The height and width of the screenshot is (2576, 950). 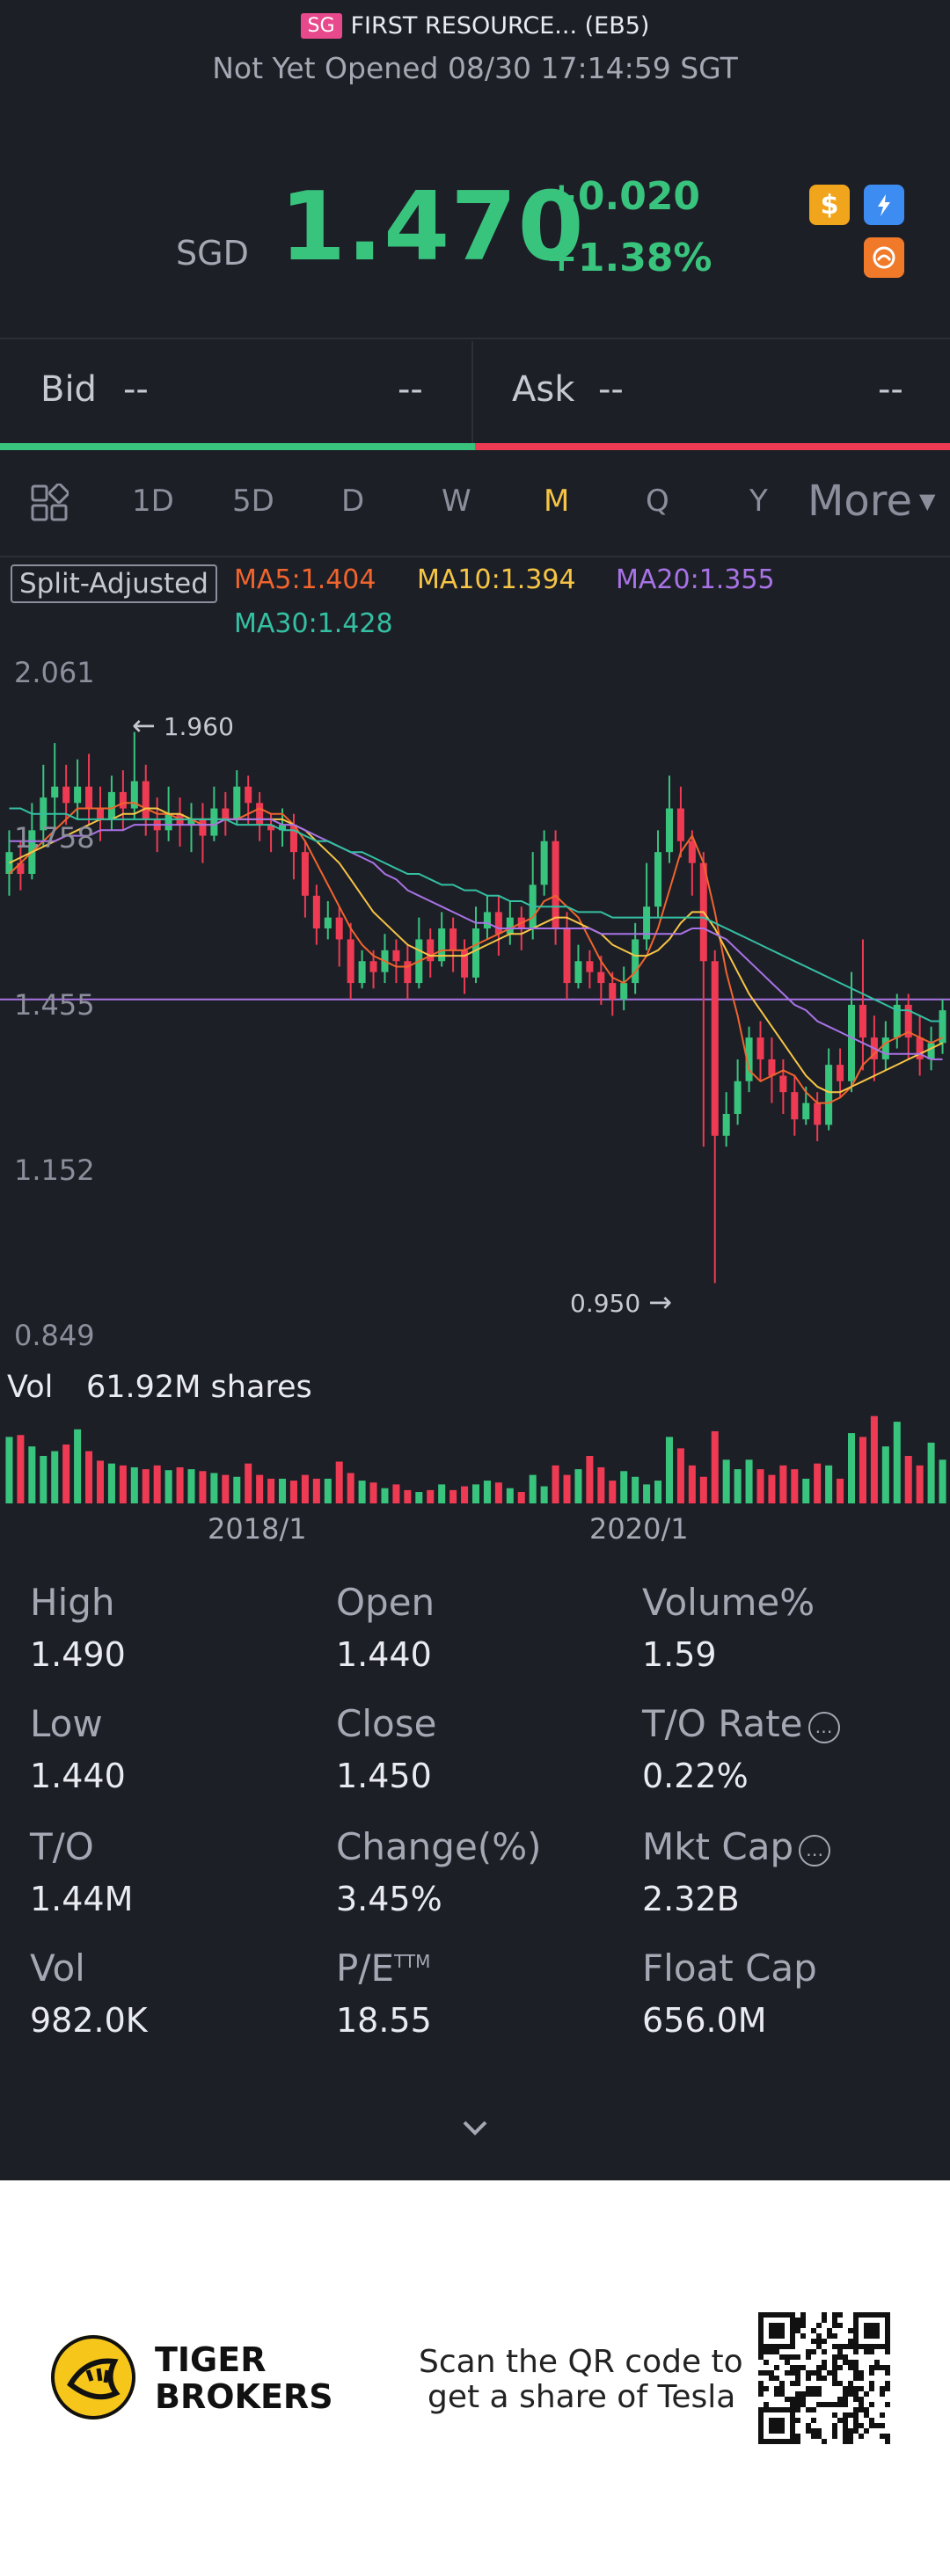 What do you see at coordinates (144, 725) in the screenshot?
I see `arrow-left-icon: ←` at bounding box center [144, 725].